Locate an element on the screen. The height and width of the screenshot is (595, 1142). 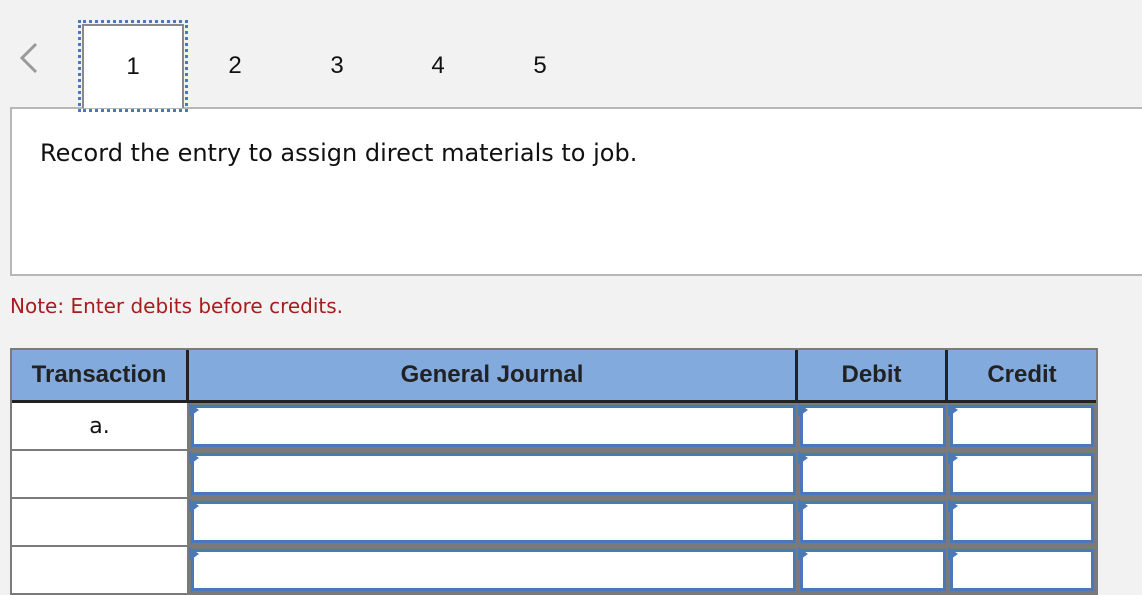
tab-1: 1 is located at coordinates (133, 66).